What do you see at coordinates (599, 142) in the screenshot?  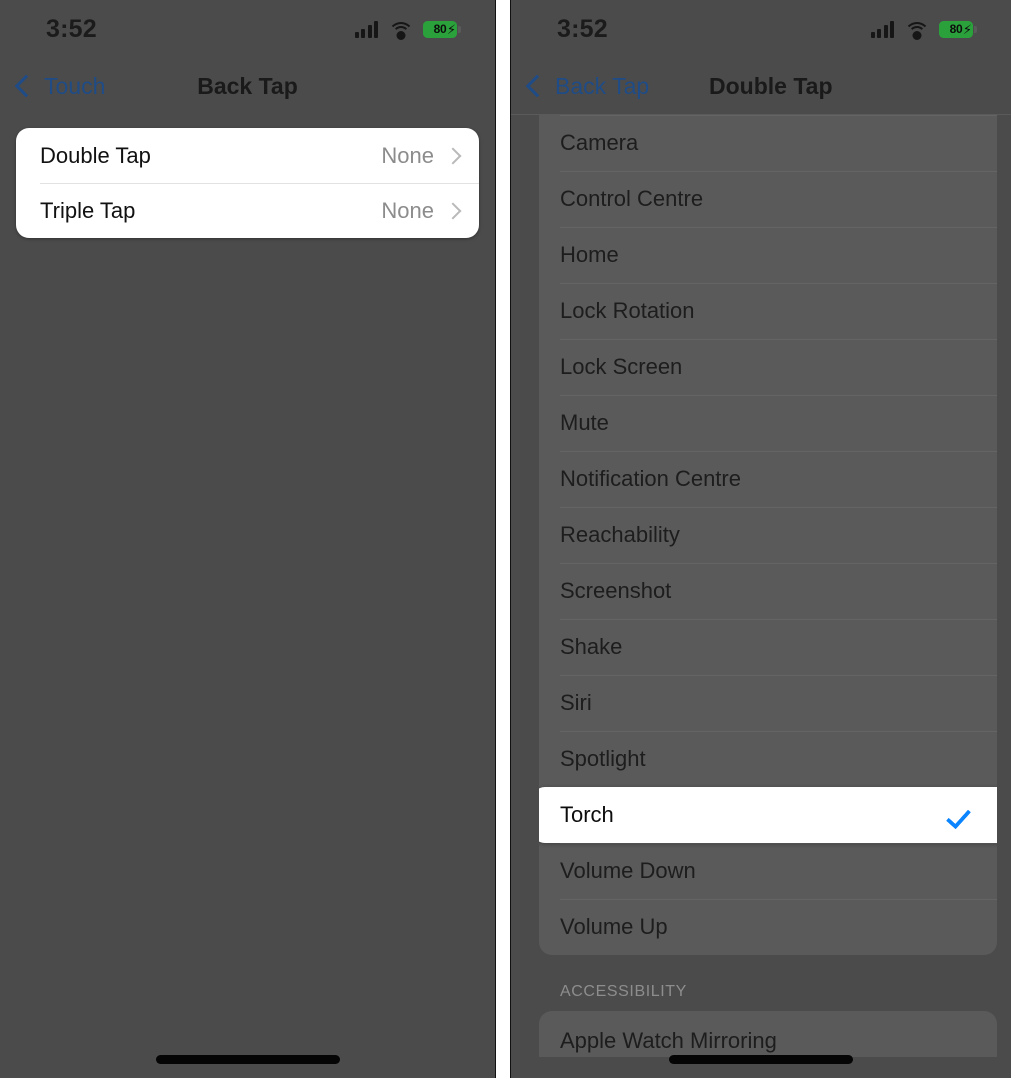 I see `list-item-label: Camera` at bounding box center [599, 142].